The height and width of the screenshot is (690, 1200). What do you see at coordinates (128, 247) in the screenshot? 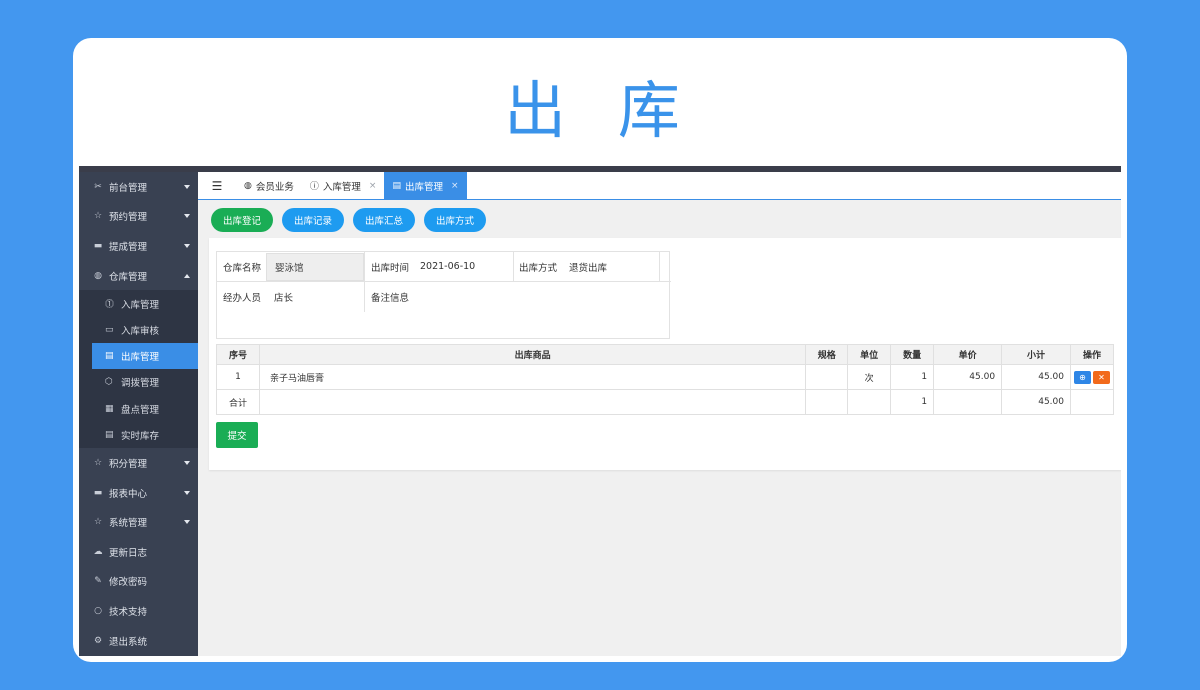
I see `sidebar-item-label: 提成管理` at bounding box center [128, 247].